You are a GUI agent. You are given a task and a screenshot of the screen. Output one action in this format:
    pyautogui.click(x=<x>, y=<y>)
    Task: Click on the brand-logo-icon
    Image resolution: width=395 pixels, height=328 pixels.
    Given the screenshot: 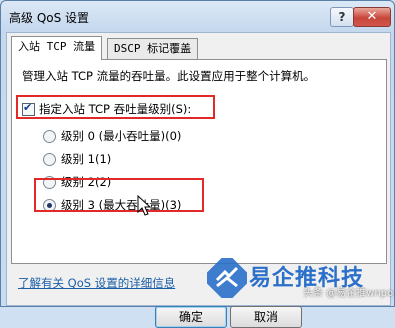 What is the action you would take?
    pyautogui.click(x=227, y=278)
    